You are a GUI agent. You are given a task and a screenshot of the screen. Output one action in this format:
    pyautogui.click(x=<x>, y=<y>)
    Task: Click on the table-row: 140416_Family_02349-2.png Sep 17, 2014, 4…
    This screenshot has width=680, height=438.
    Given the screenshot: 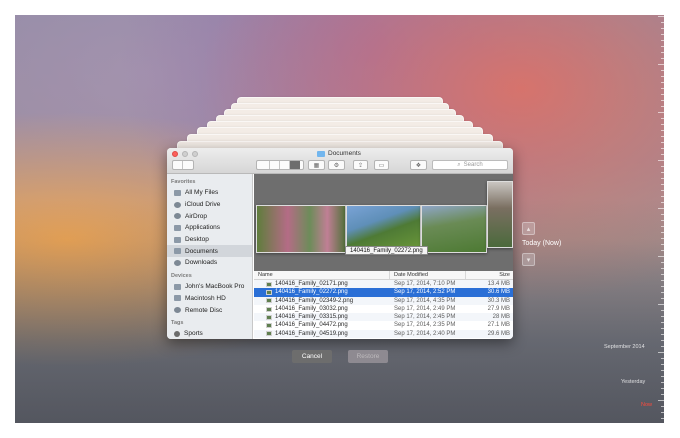 What is the action you would take?
    pyautogui.click(x=383, y=300)
    